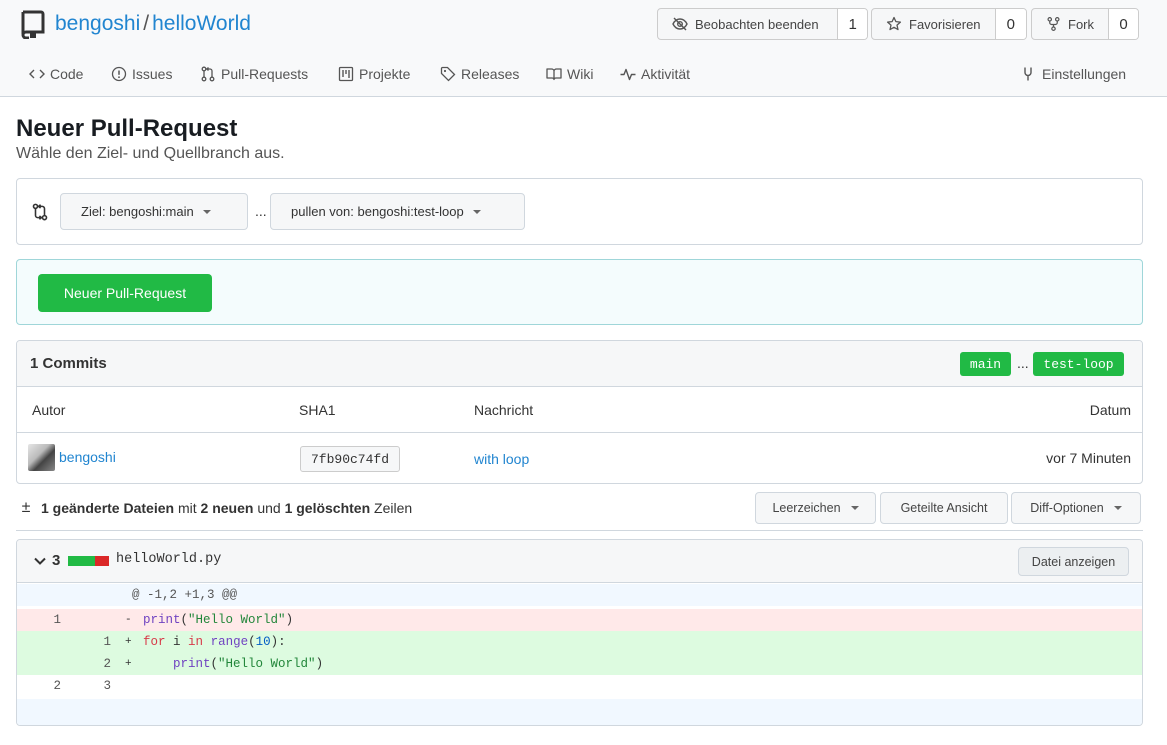  What do you see at coordinates (185, 595) in the screenshot?
I see `hunk-text: @ -1,2 +1,3 @@` at bounding box center [185, 595].